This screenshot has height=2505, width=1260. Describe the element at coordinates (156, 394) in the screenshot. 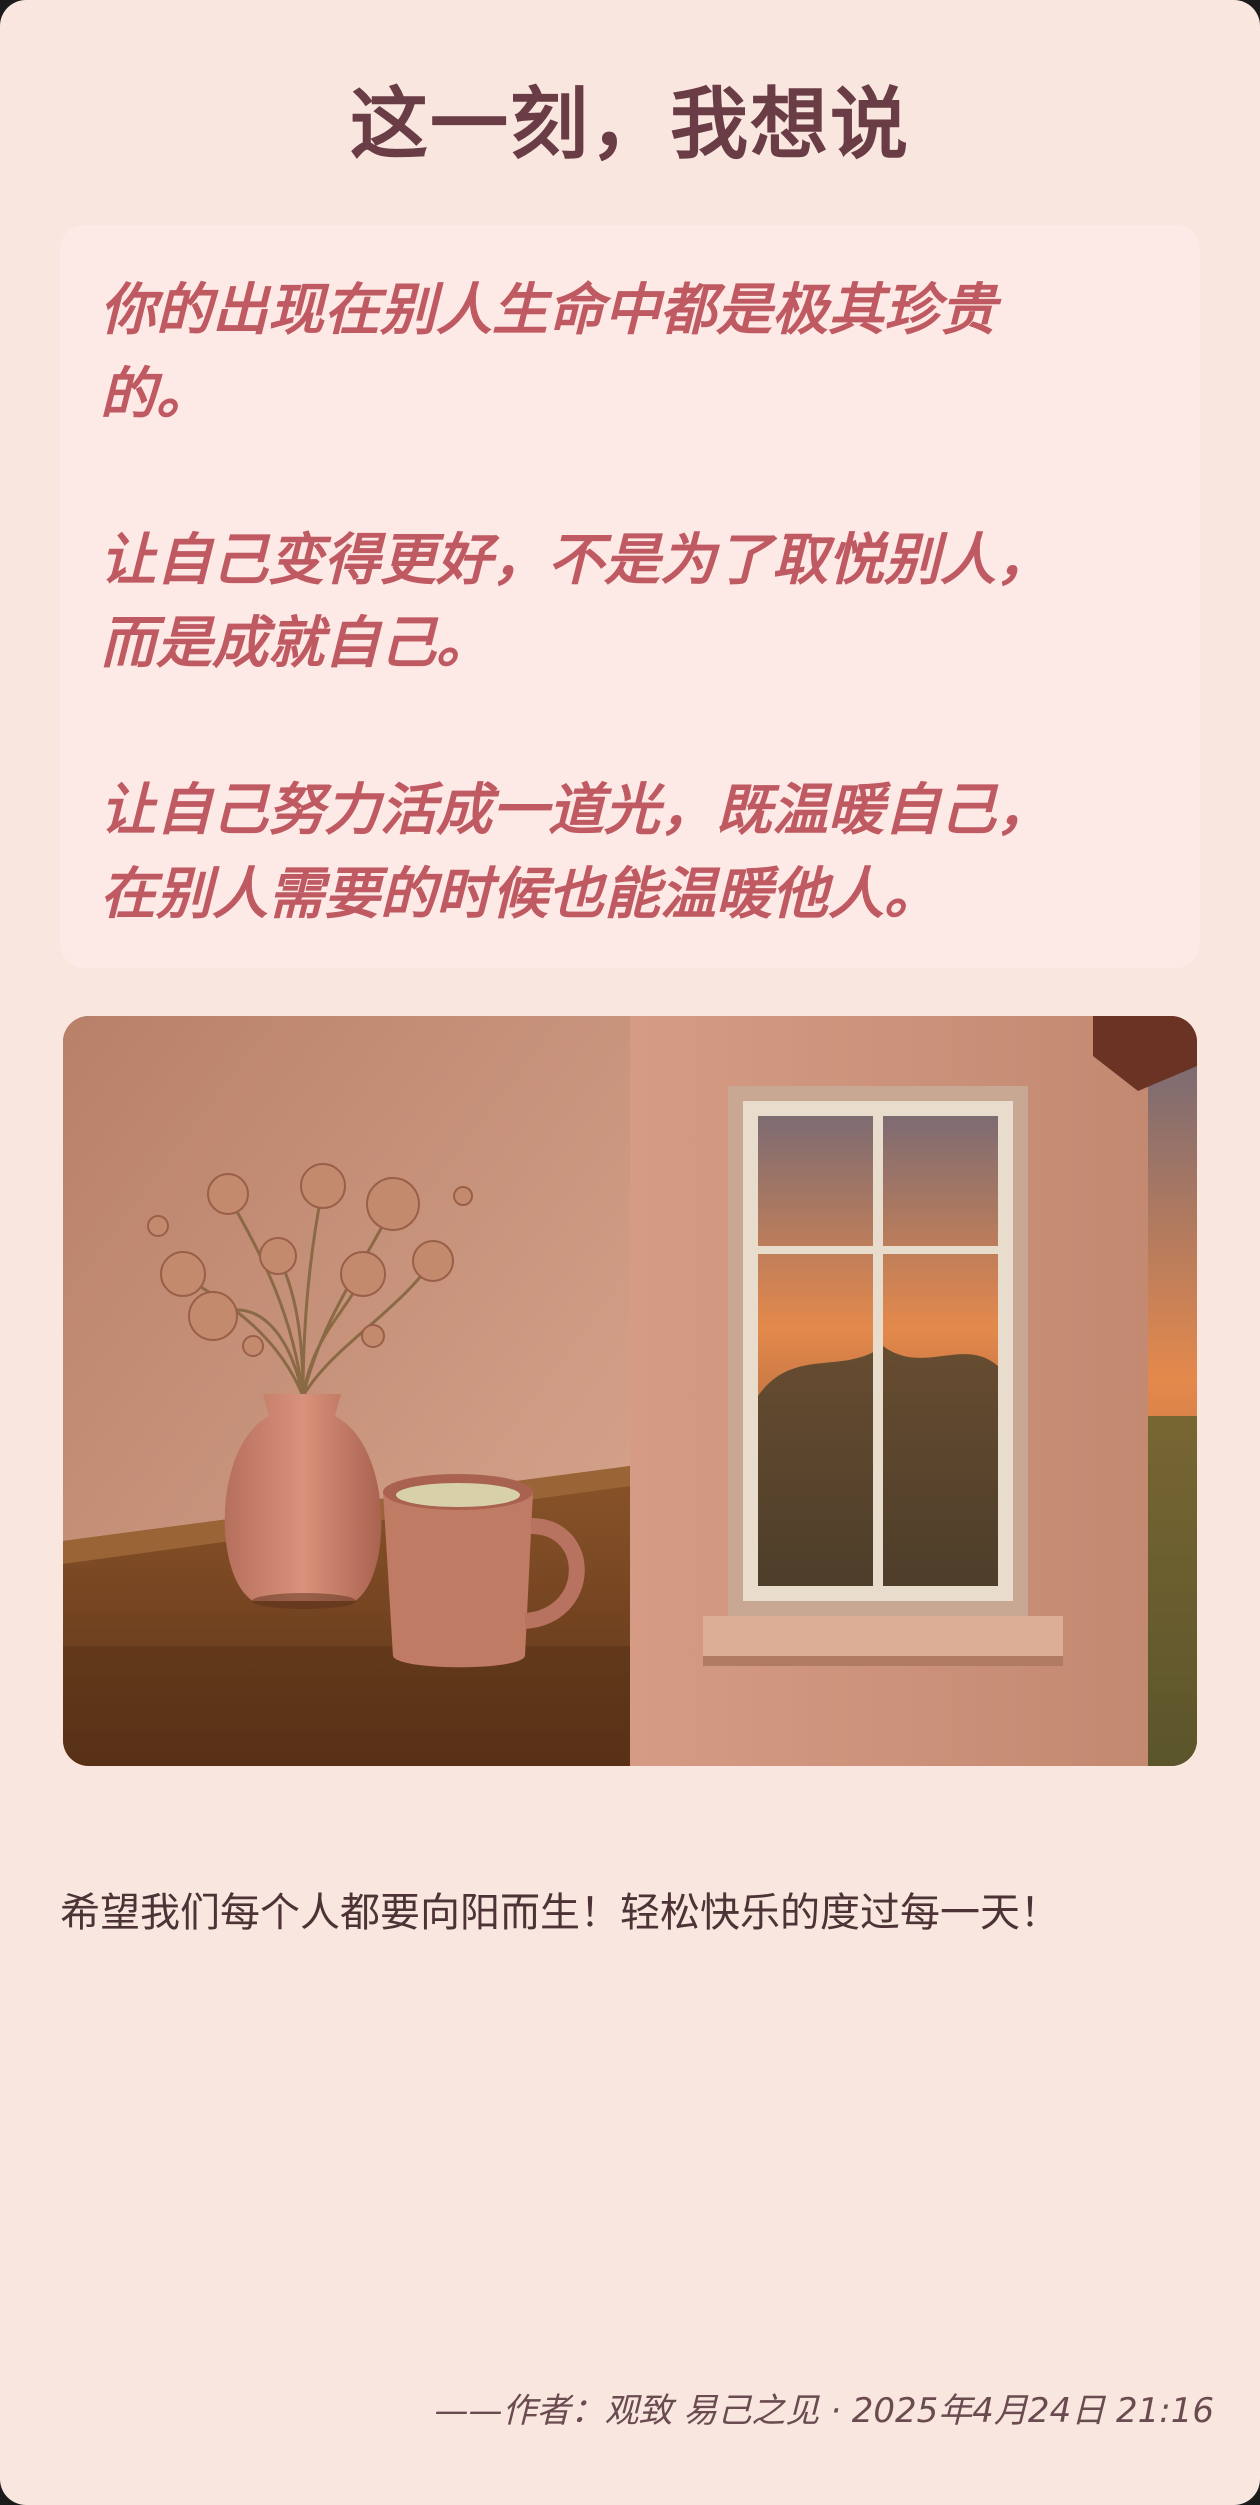

I see `quote-line: 的。` at that location.